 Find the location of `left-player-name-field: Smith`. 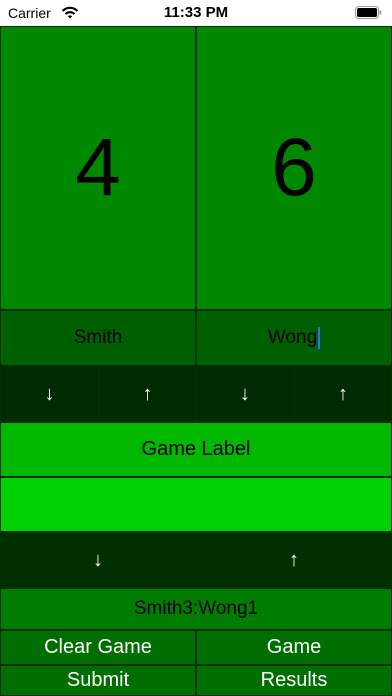

left-player-name-field: Smith is located at coordinates (98, 338).